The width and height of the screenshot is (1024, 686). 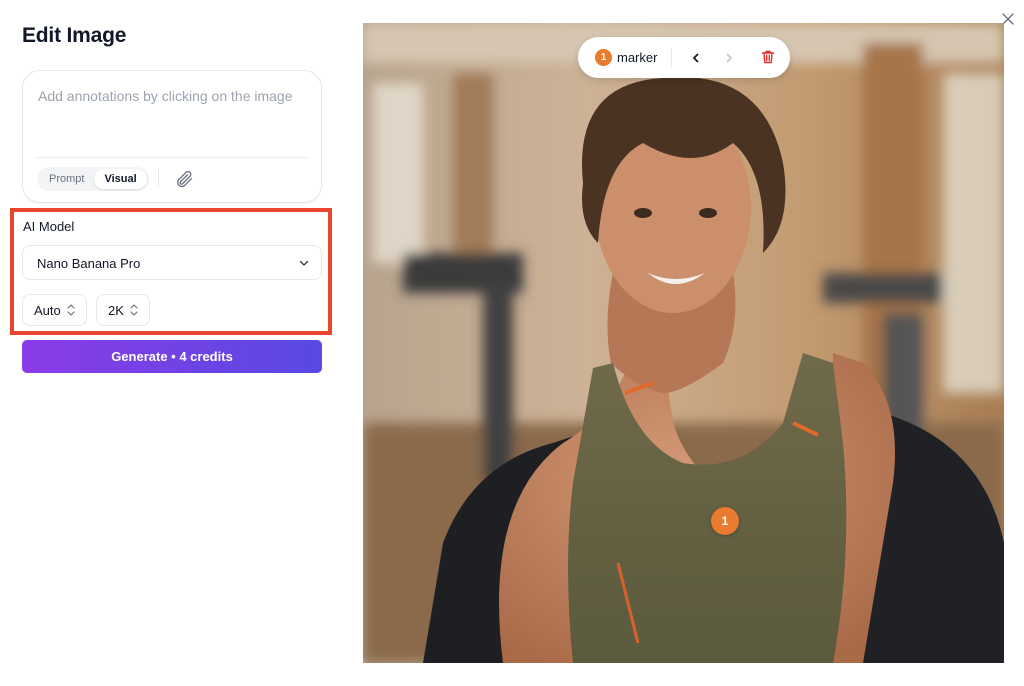 What do you see at coordinates (66, 179) in the screenshot?
I see `mode-prompt-tab: Prompt` at bounding box center [66, 179].